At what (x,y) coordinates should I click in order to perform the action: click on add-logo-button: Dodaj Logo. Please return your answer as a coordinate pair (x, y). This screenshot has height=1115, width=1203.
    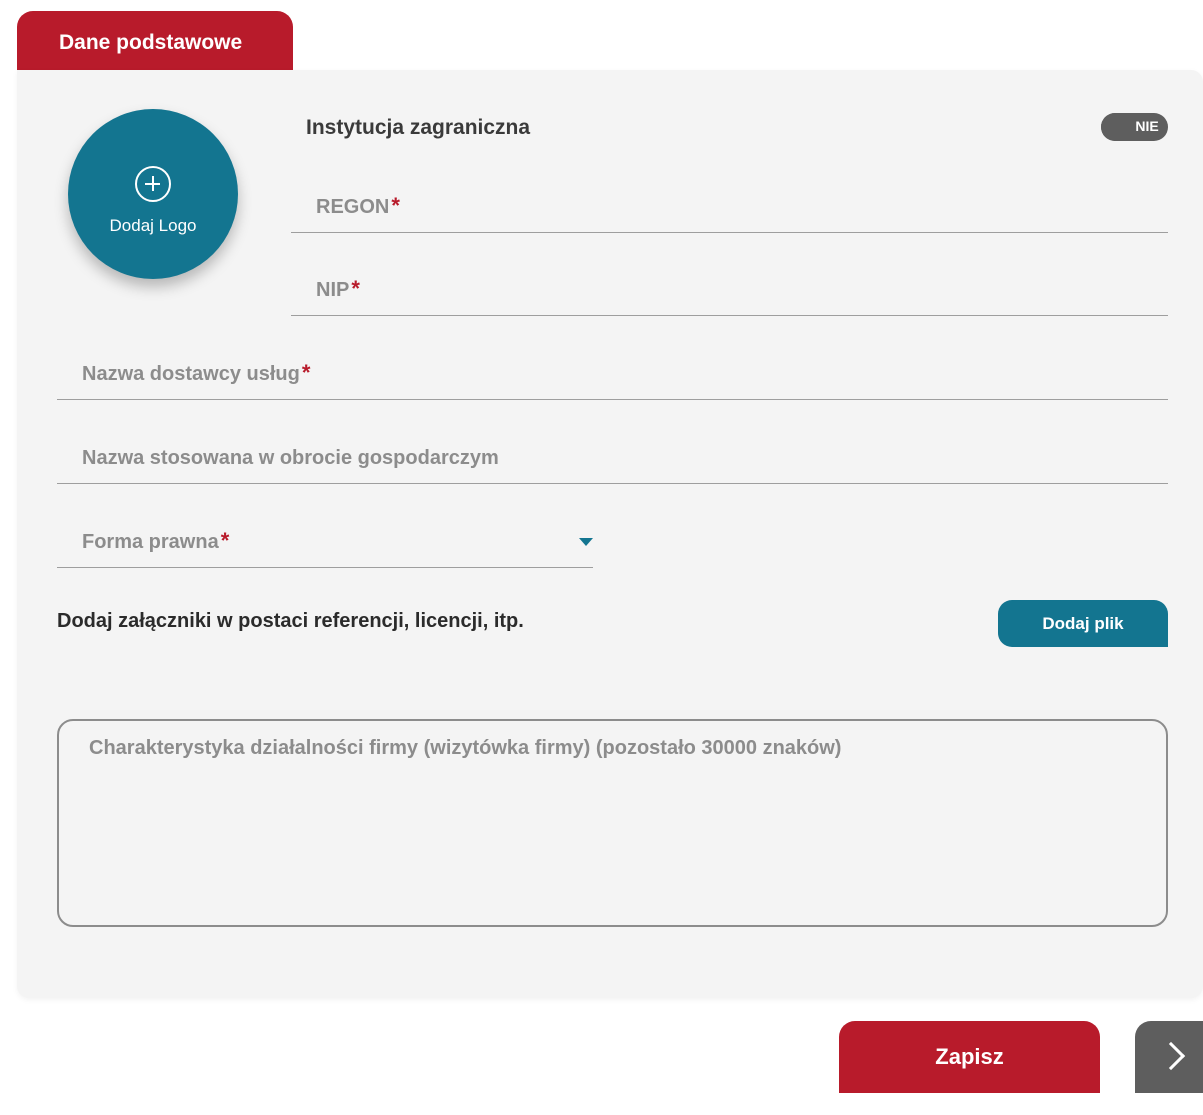
    Looking at the image, I should click on (153, 194).